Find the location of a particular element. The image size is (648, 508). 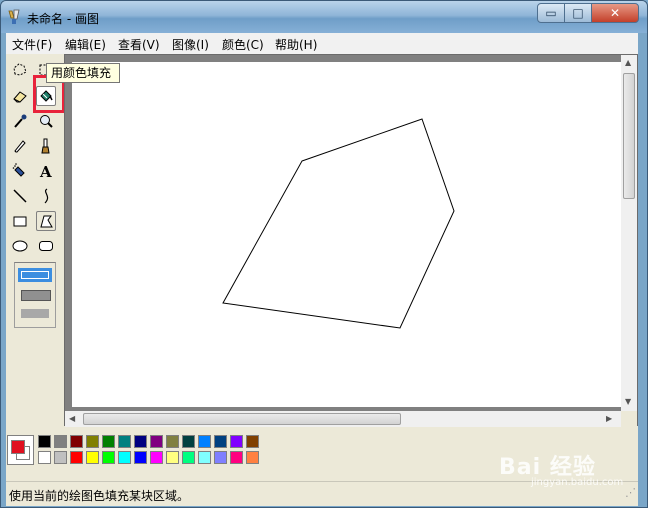

menu-colors: 颜色(C) is located at coordinates (243, 44).